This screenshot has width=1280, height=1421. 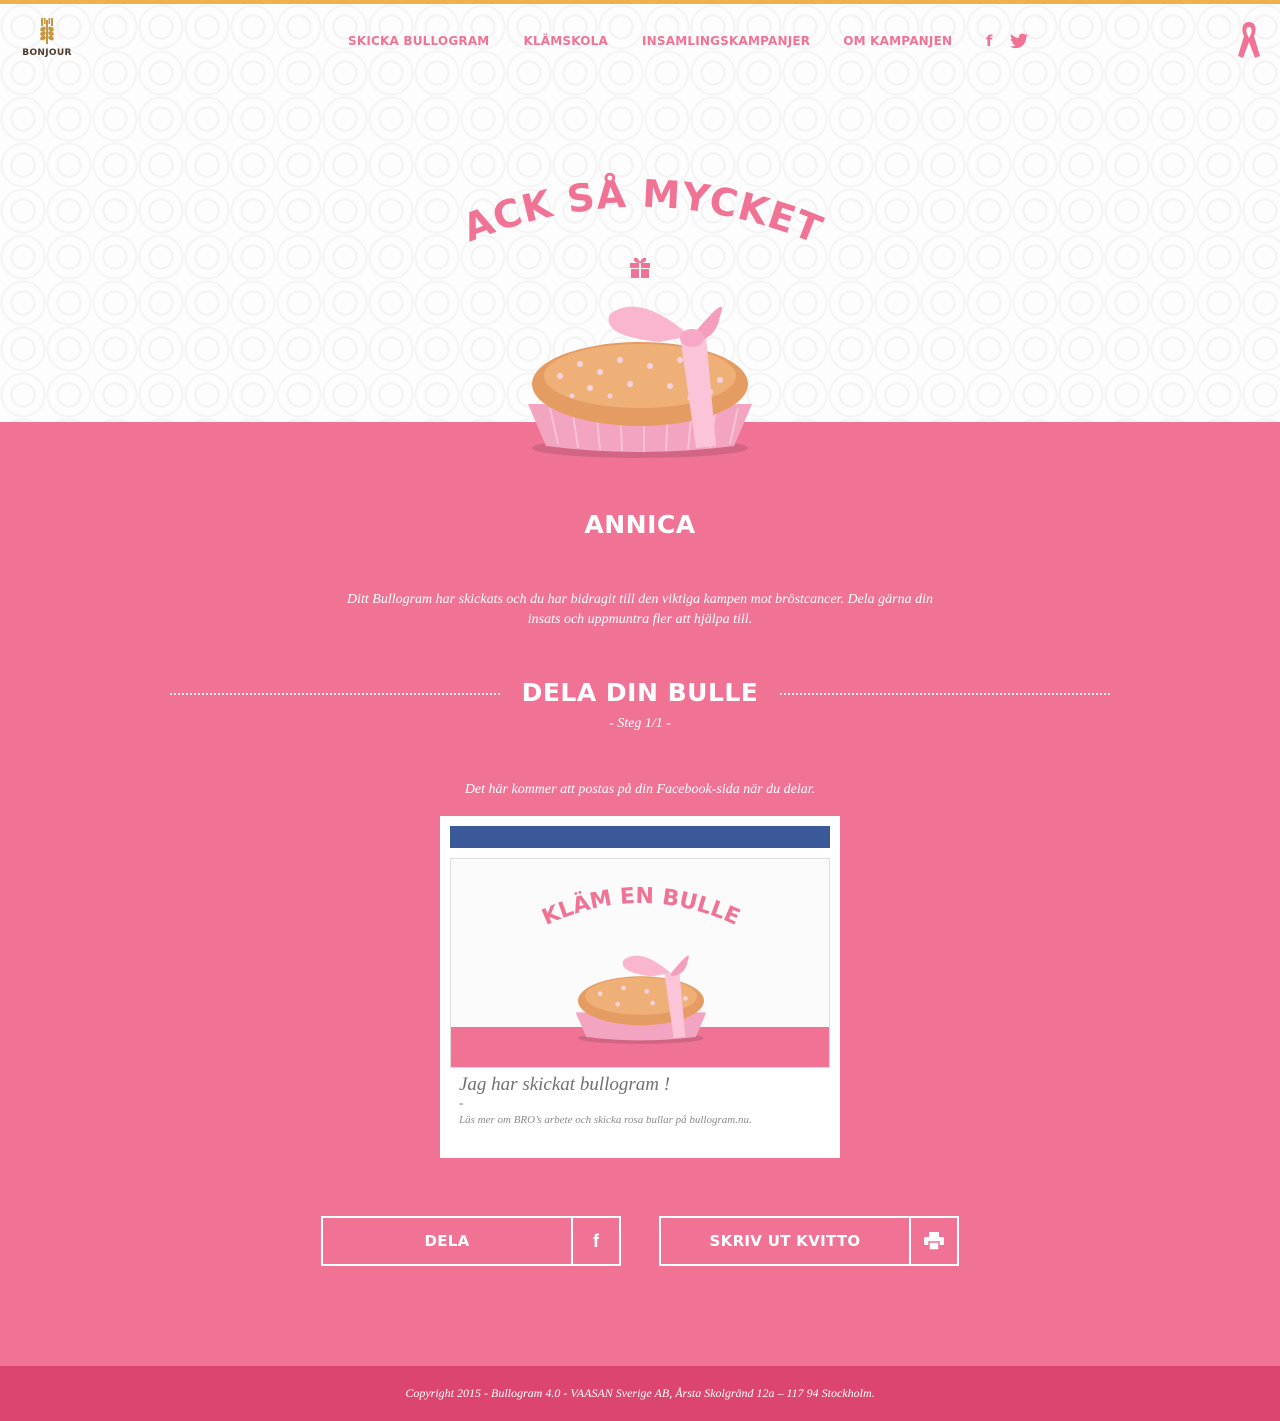 What do you see at coordinates (447, 1241) in the screenshot?
I see `share-button-label: DELA` at bounding box center [447, 1241].